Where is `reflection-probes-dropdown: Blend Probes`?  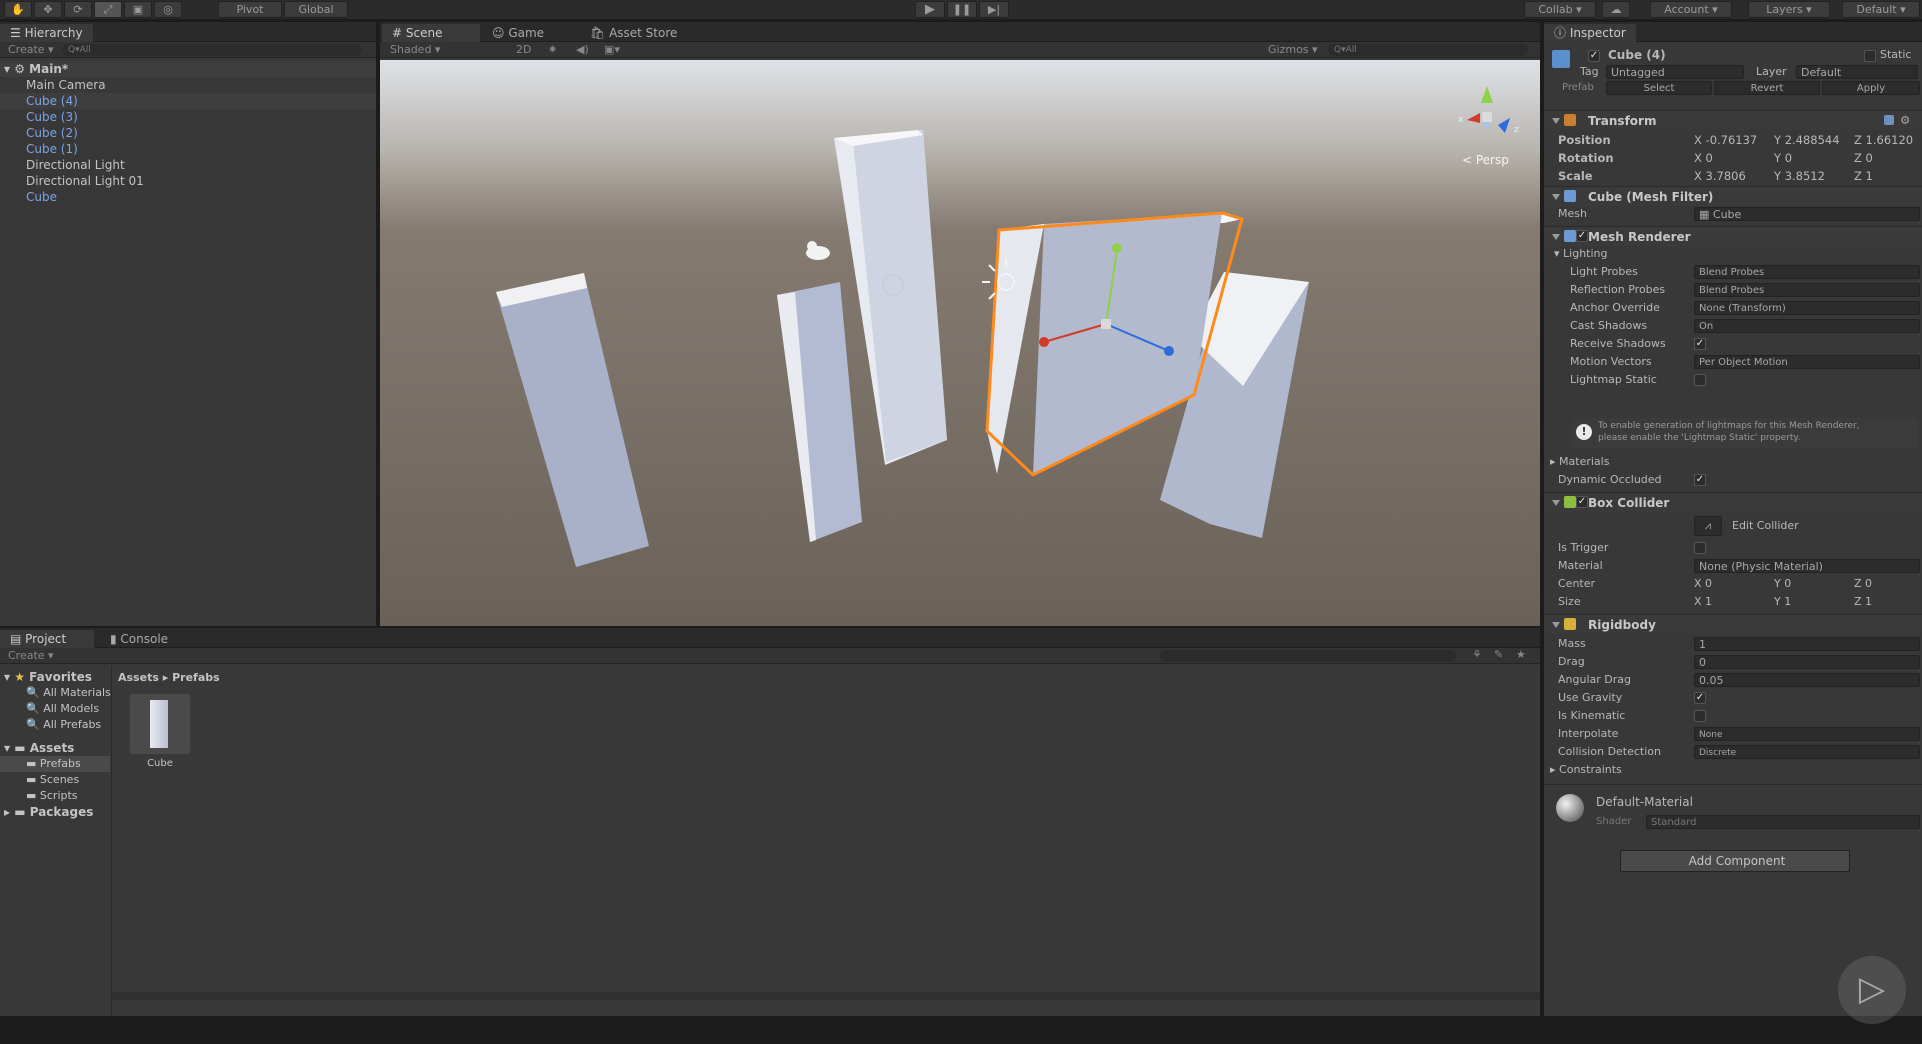 reflection-probes-dropdown: Blend Probes is located at coordinates (1807, 290).